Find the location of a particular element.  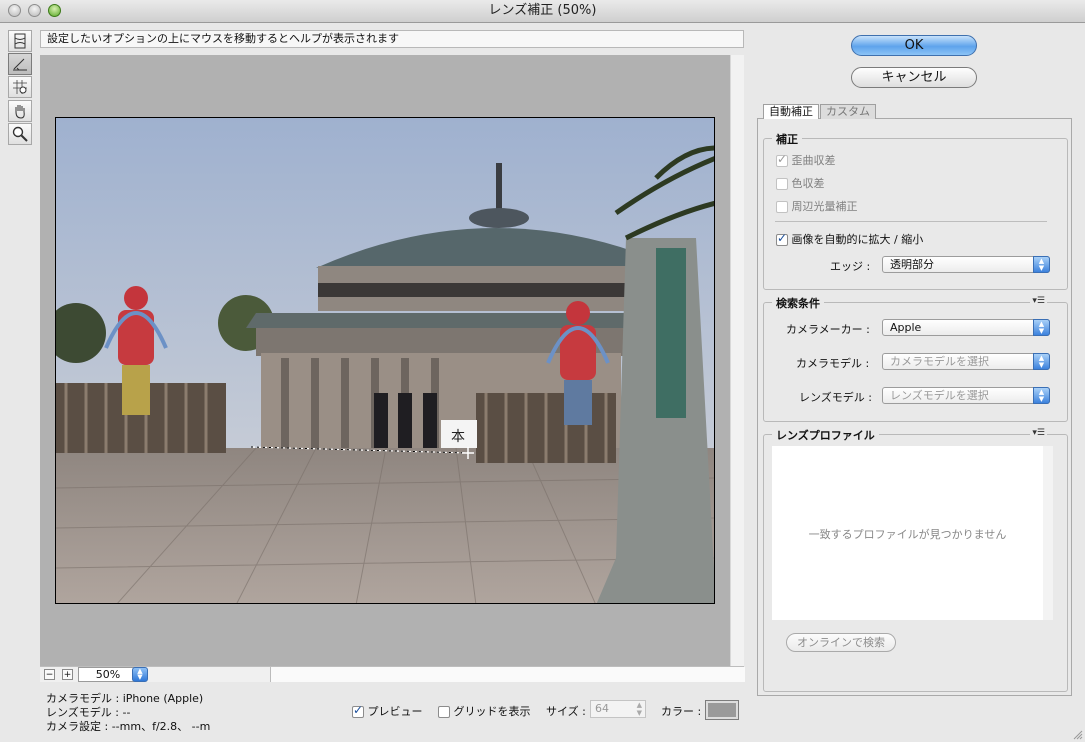

straighten-tool-icon is located at coordinates (20, 64).